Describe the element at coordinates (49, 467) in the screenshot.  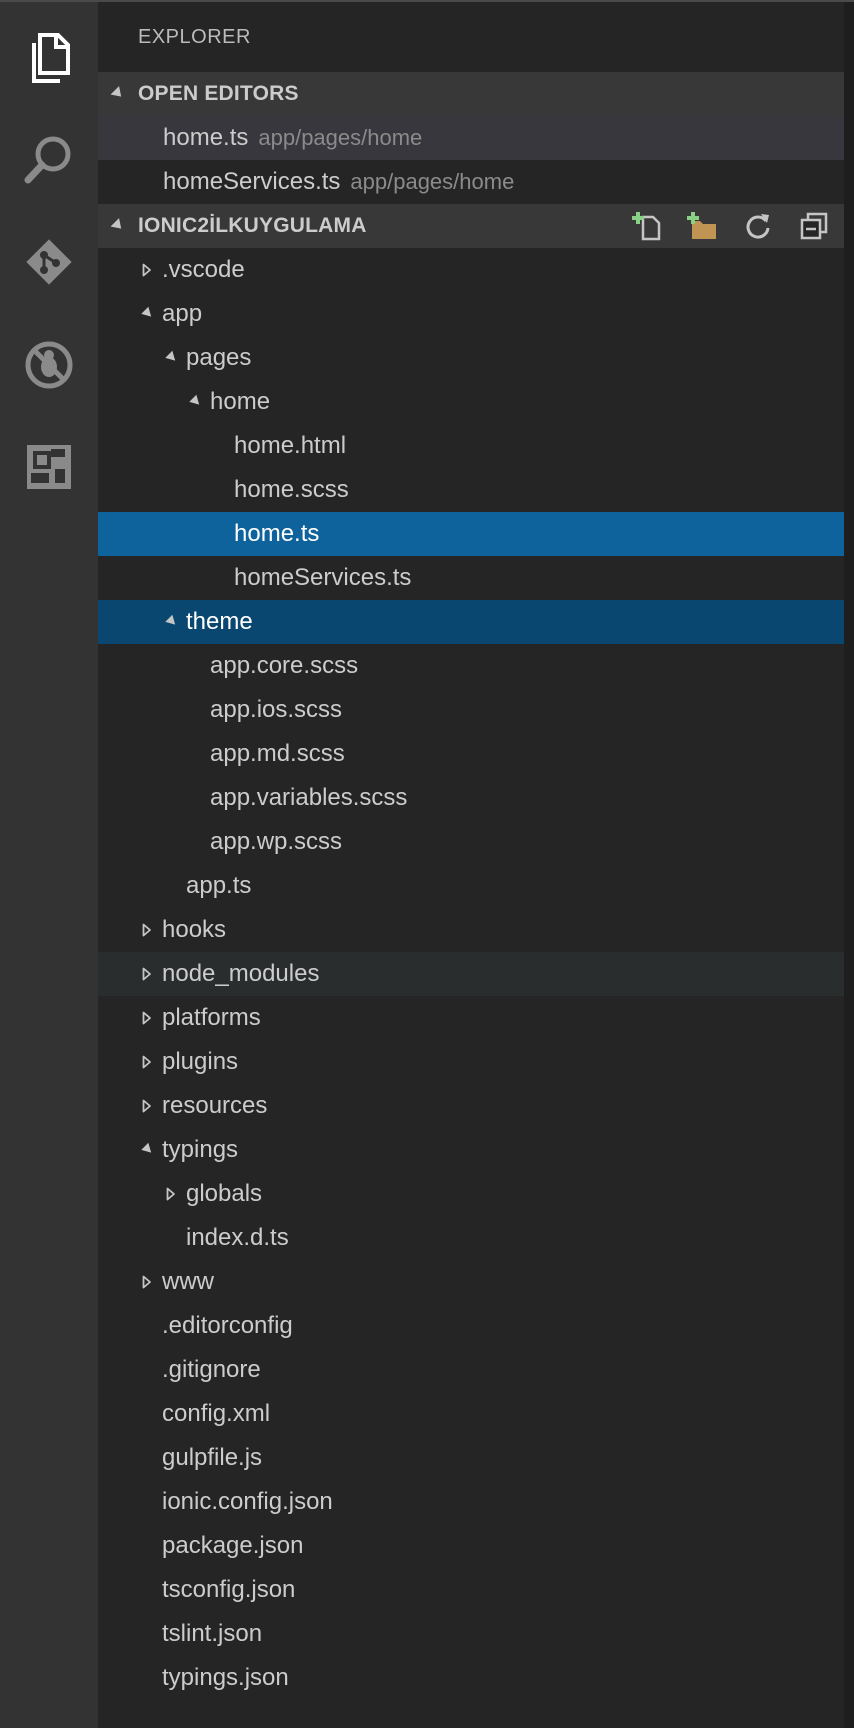
I see `extensions-icon` at that location.